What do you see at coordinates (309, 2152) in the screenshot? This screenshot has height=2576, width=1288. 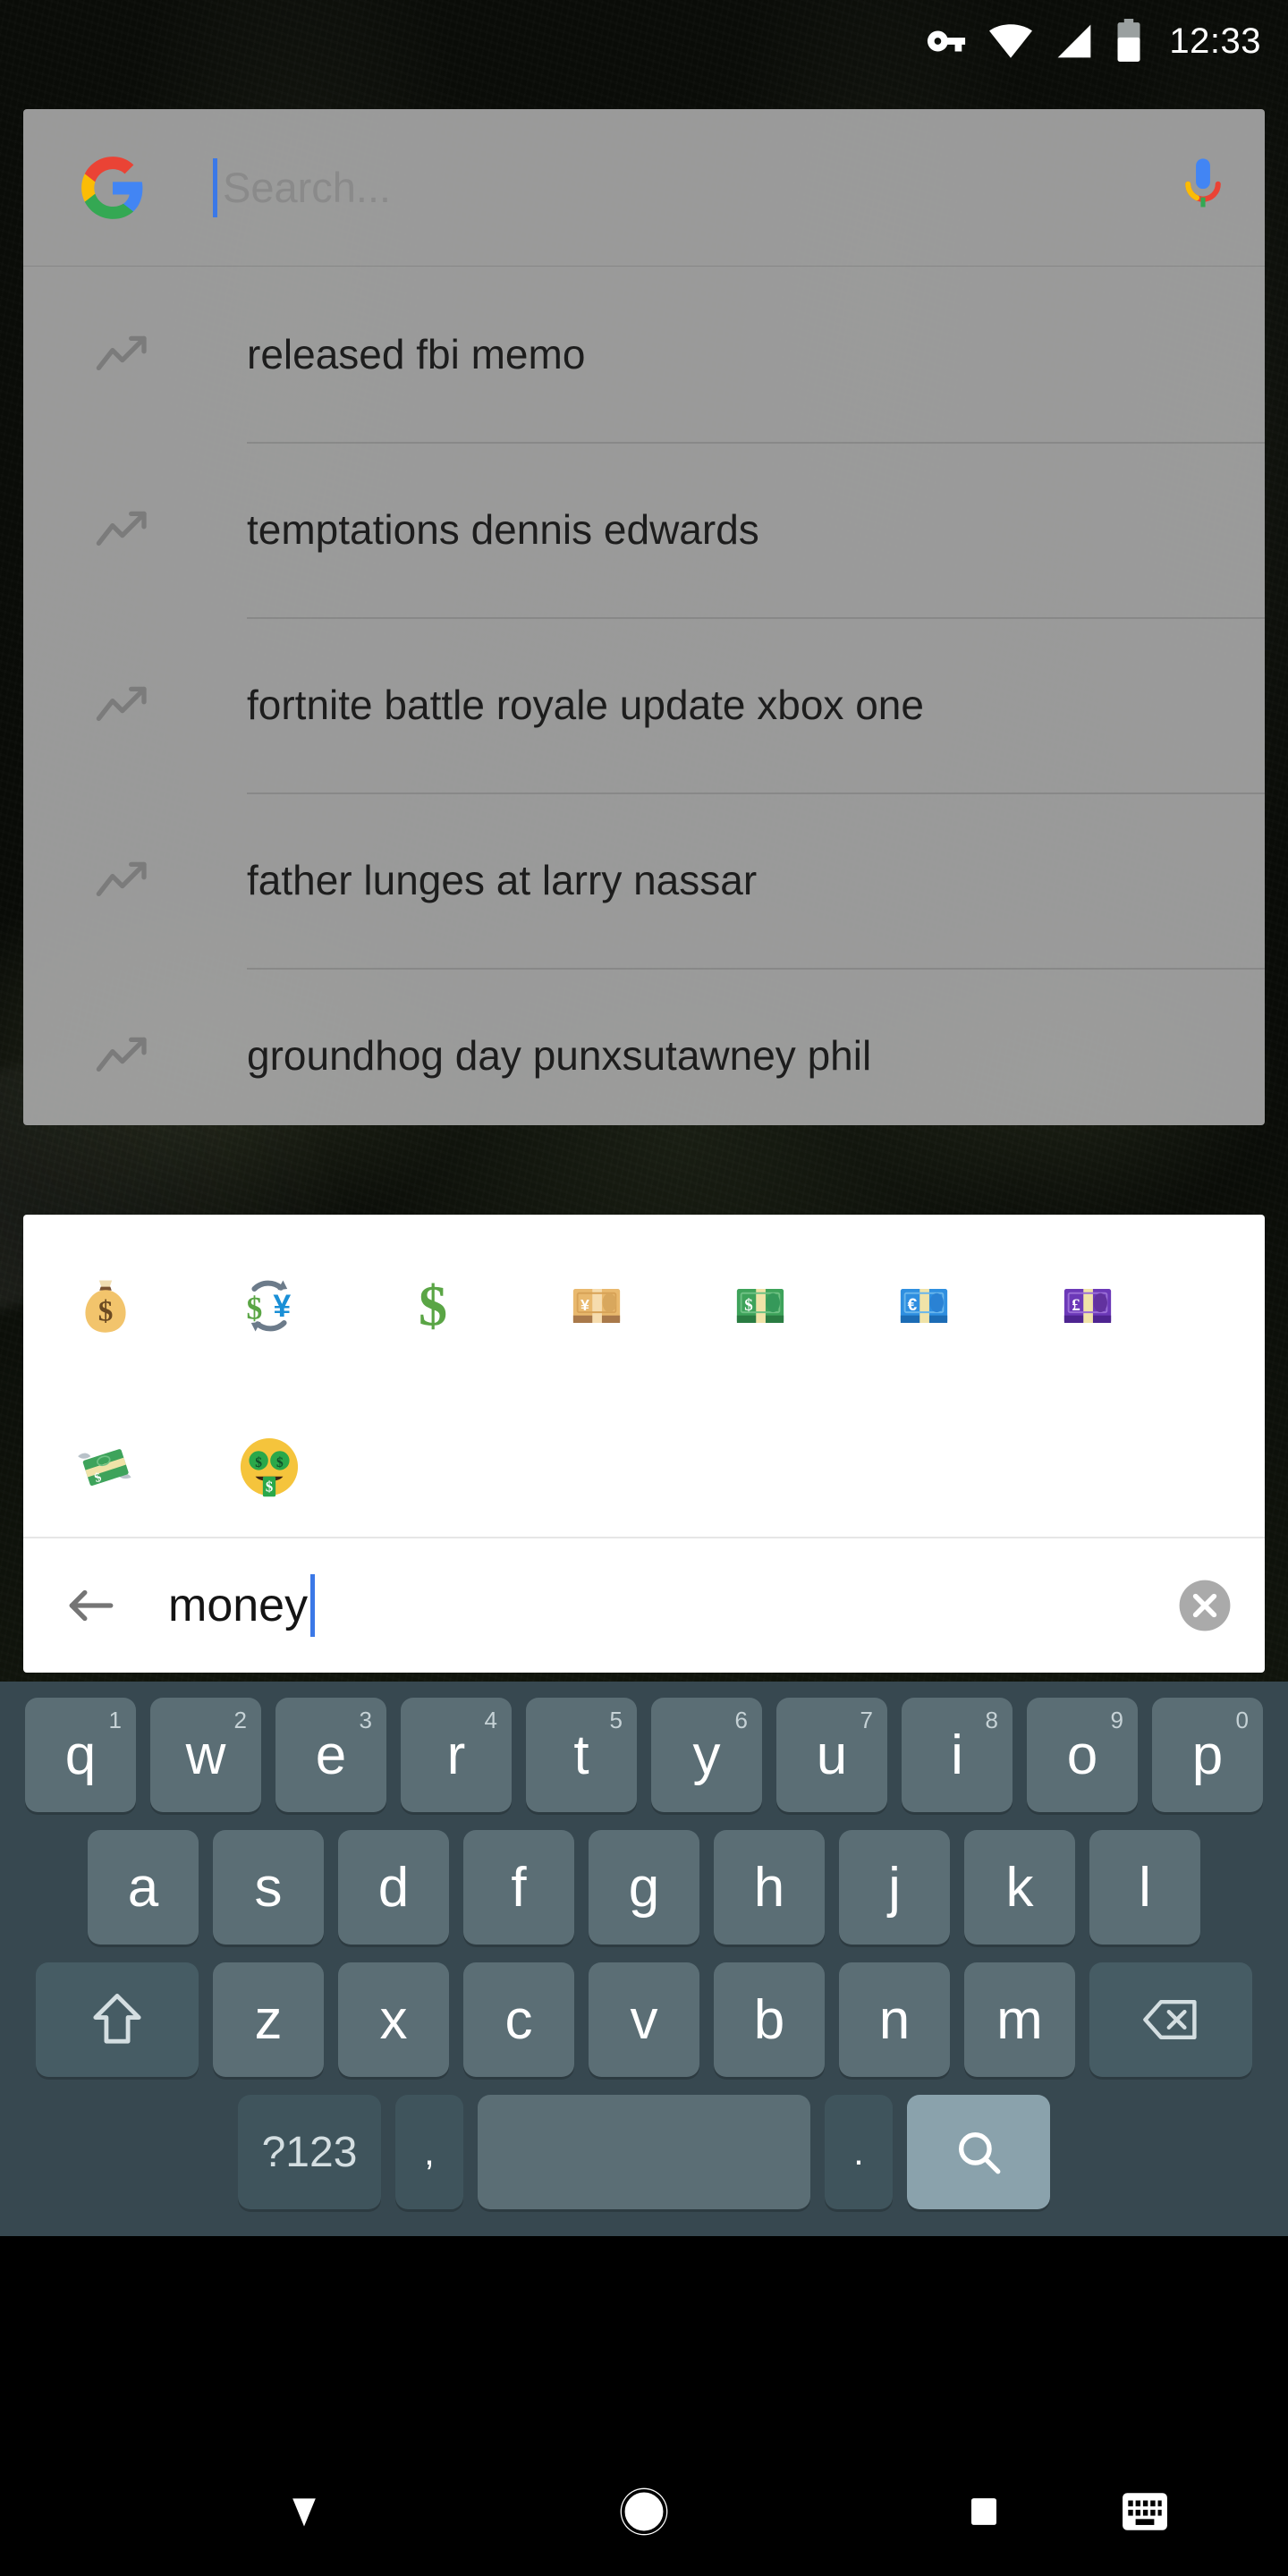 I see `symbols-key: ?123` at bounding box center [309, 2152].